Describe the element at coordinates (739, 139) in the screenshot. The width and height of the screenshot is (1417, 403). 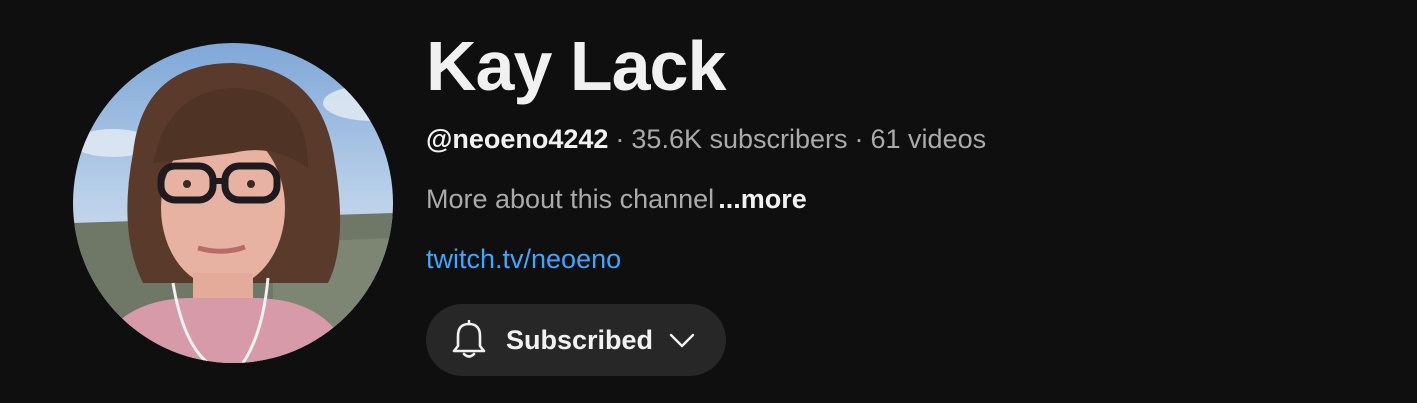
I see `subscriber-count: 35.6K subscribers` at that location.